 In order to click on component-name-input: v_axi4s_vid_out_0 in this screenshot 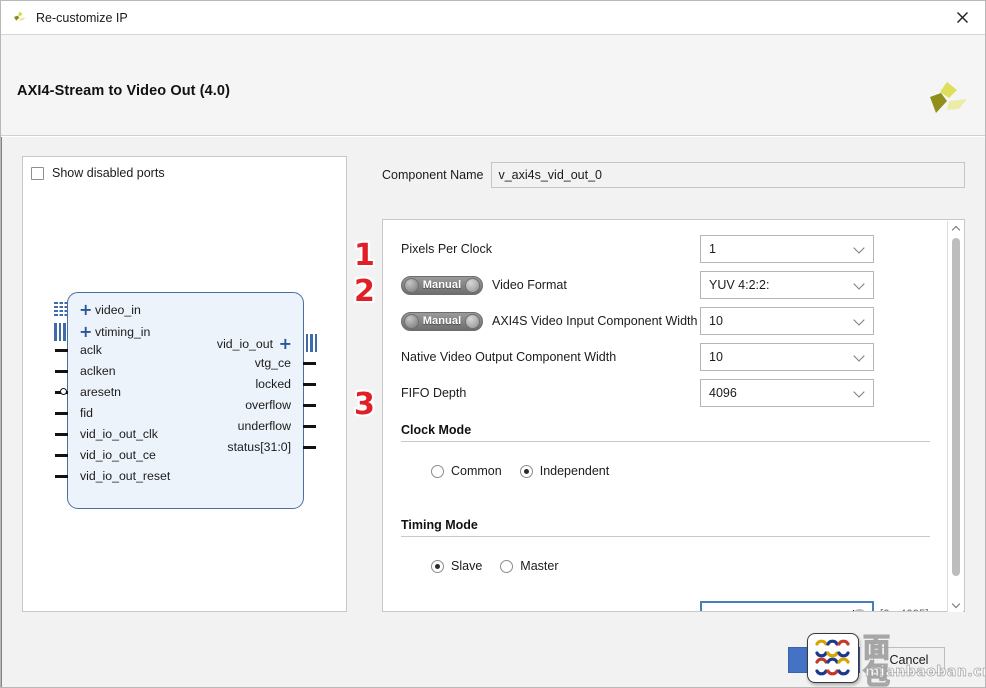, I will do `click(728, 175)`.